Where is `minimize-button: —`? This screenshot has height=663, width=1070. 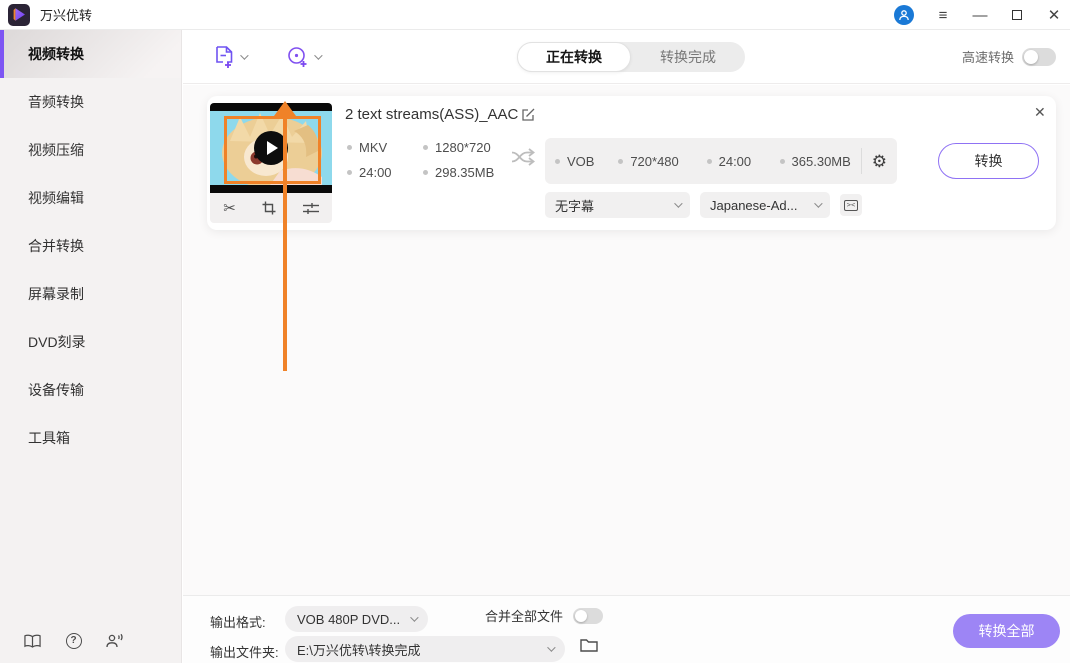
minimize-button: — is located at coordinates (980, 15).